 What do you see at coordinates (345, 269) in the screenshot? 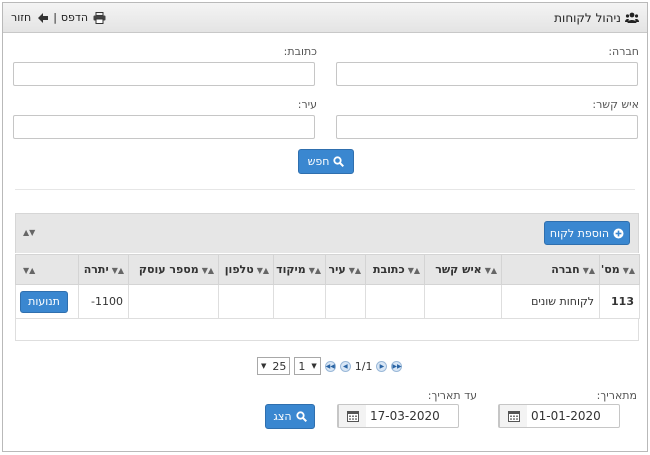
I see `col-city: ▲▼עיר` at bounding box center [345, 269].